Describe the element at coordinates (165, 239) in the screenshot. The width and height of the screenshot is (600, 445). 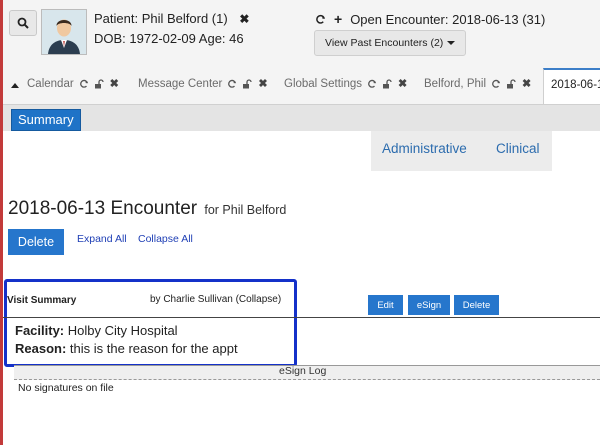
I see `collapse-all-link: Collapse All` at that location.